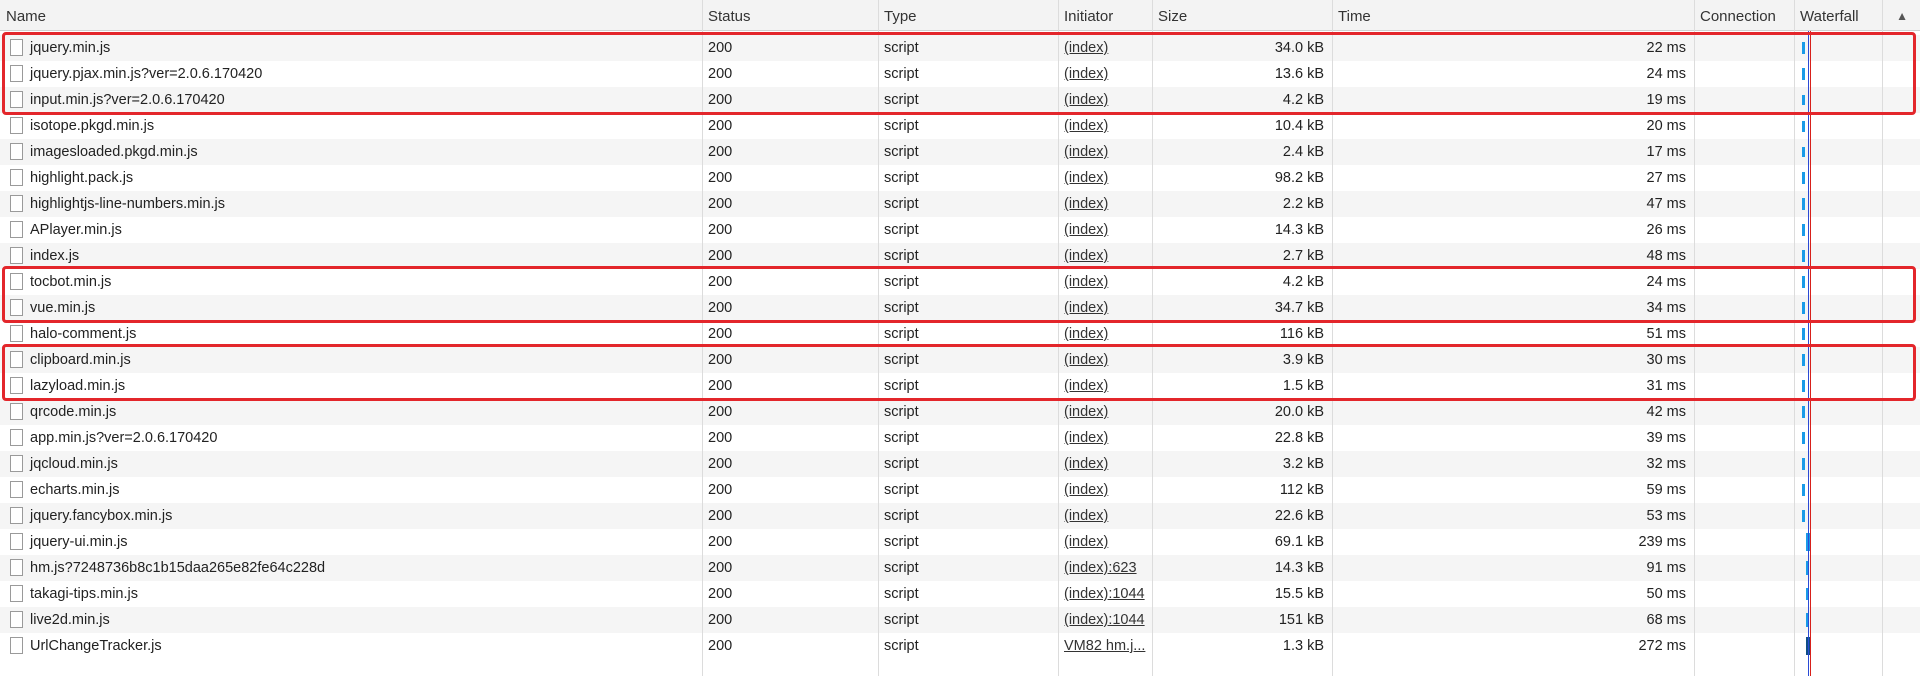 This screenshot has height=676, width=1920. Describe the element at coordinates (351, 48) in the screenshot. I see `request-name: jquery.min.js` at that location.